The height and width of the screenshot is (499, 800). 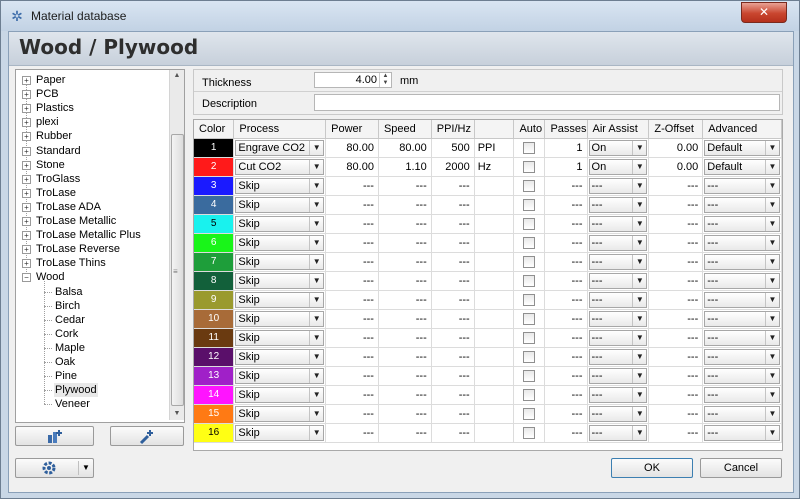 I want to click on tree-item: Balsa, so click(x=69, y=292).